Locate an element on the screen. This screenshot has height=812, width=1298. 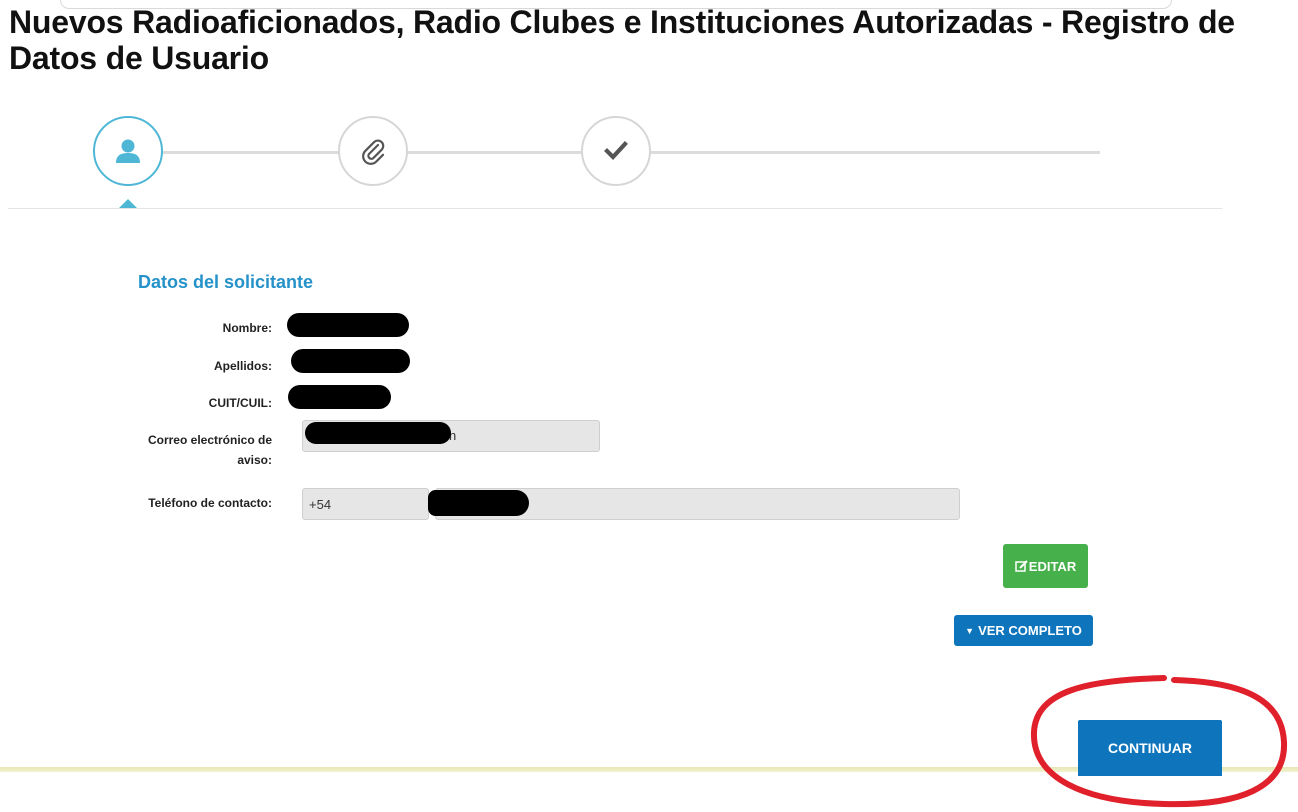
redacted-nombre is located at coordinates (348, 325).